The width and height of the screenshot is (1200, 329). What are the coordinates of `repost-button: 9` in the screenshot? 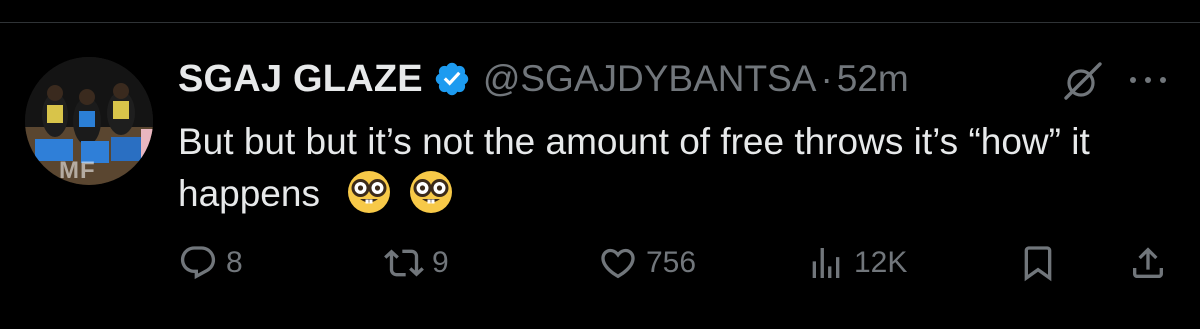 It's located at (416, 263).